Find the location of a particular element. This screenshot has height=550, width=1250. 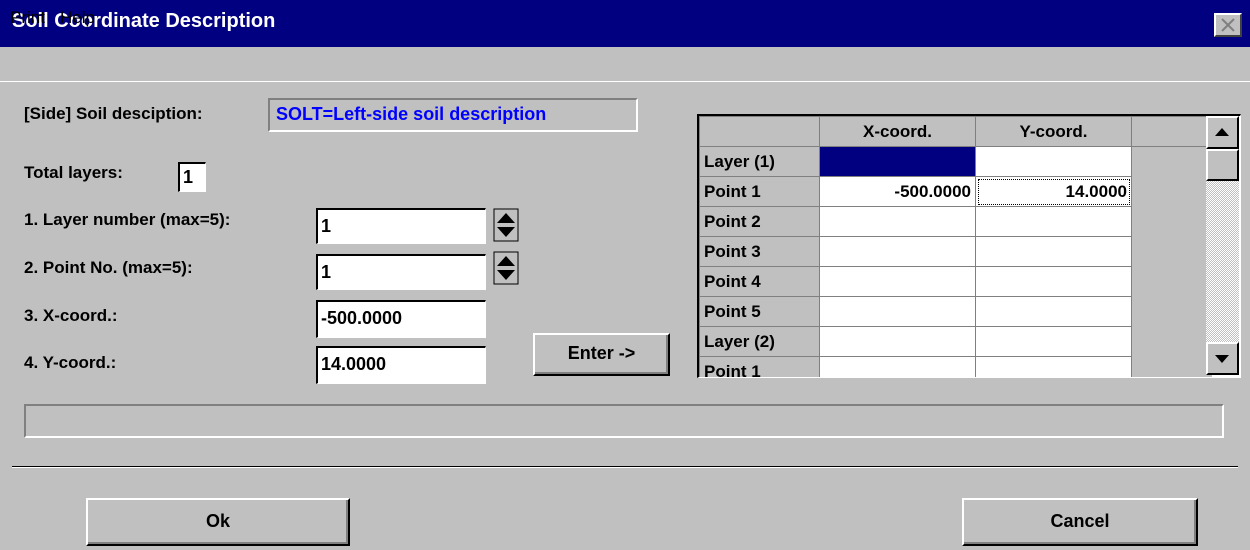

table-row: Layer (2) is located at coordinates (955, 341).